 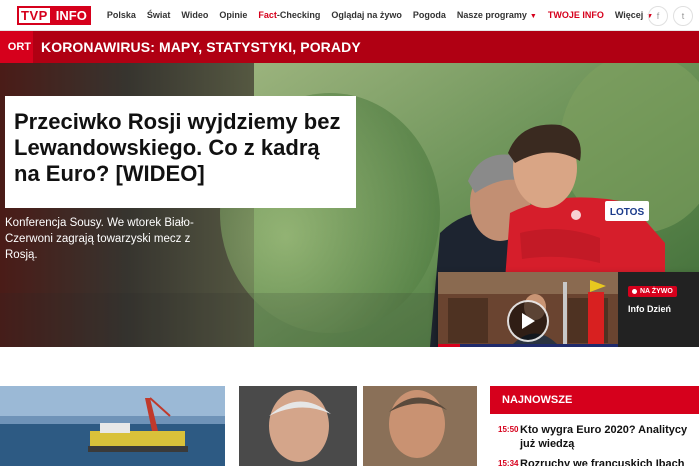 What do you see at coordinates (194, 15) in the screenshot?
I see `nav-wideo: Wideo` at bounding box center [194, 15].